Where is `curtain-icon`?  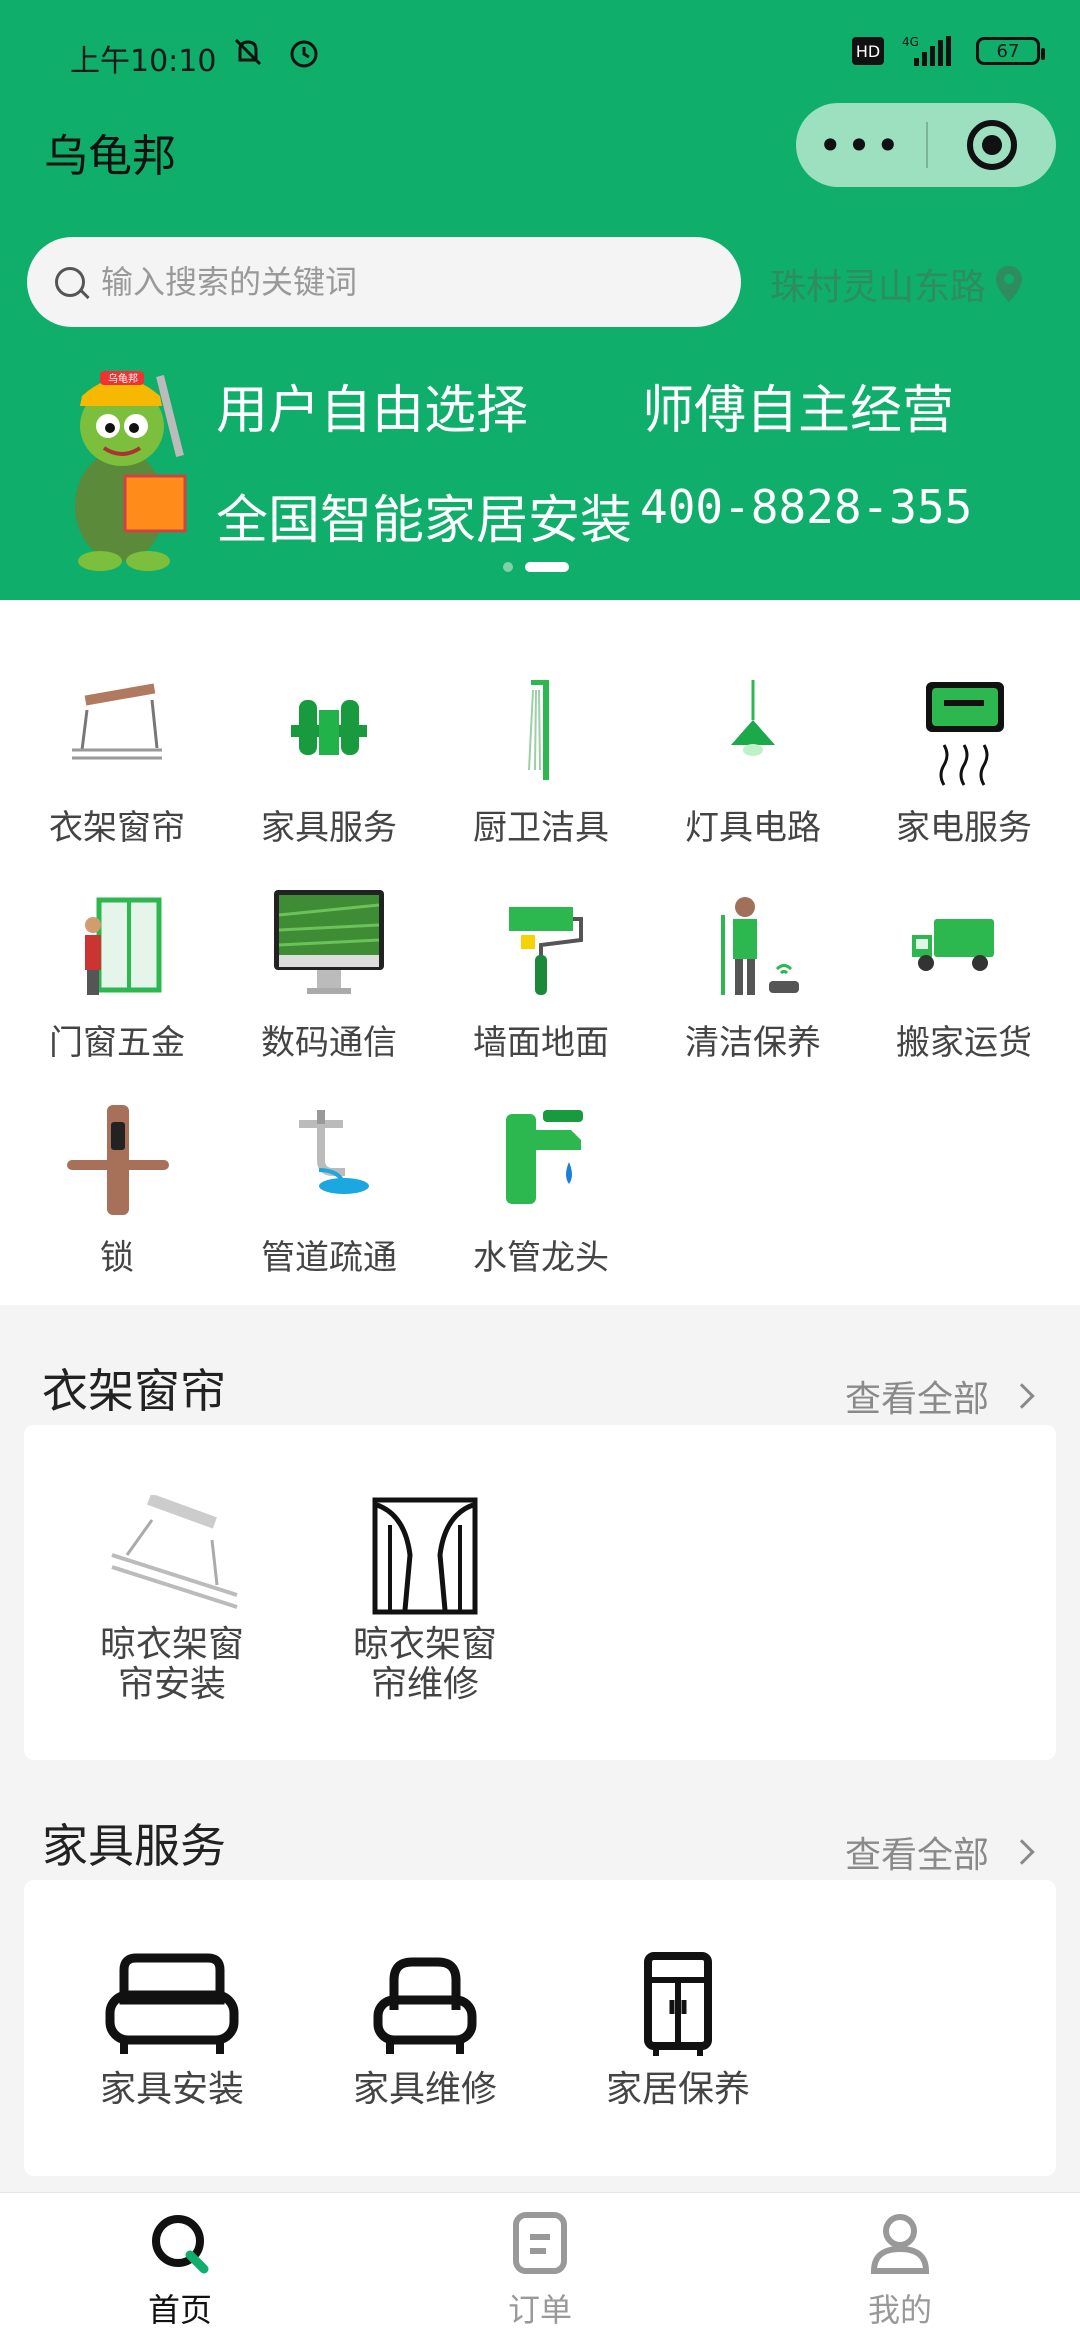 curtain-icon is located at coordinates (425, 1556).